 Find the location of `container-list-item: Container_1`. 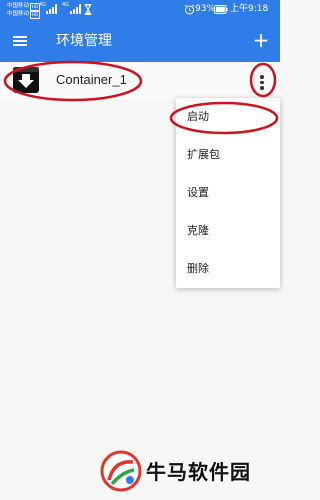

container-list-item: Container_1 is located at coordinates (140, 81).